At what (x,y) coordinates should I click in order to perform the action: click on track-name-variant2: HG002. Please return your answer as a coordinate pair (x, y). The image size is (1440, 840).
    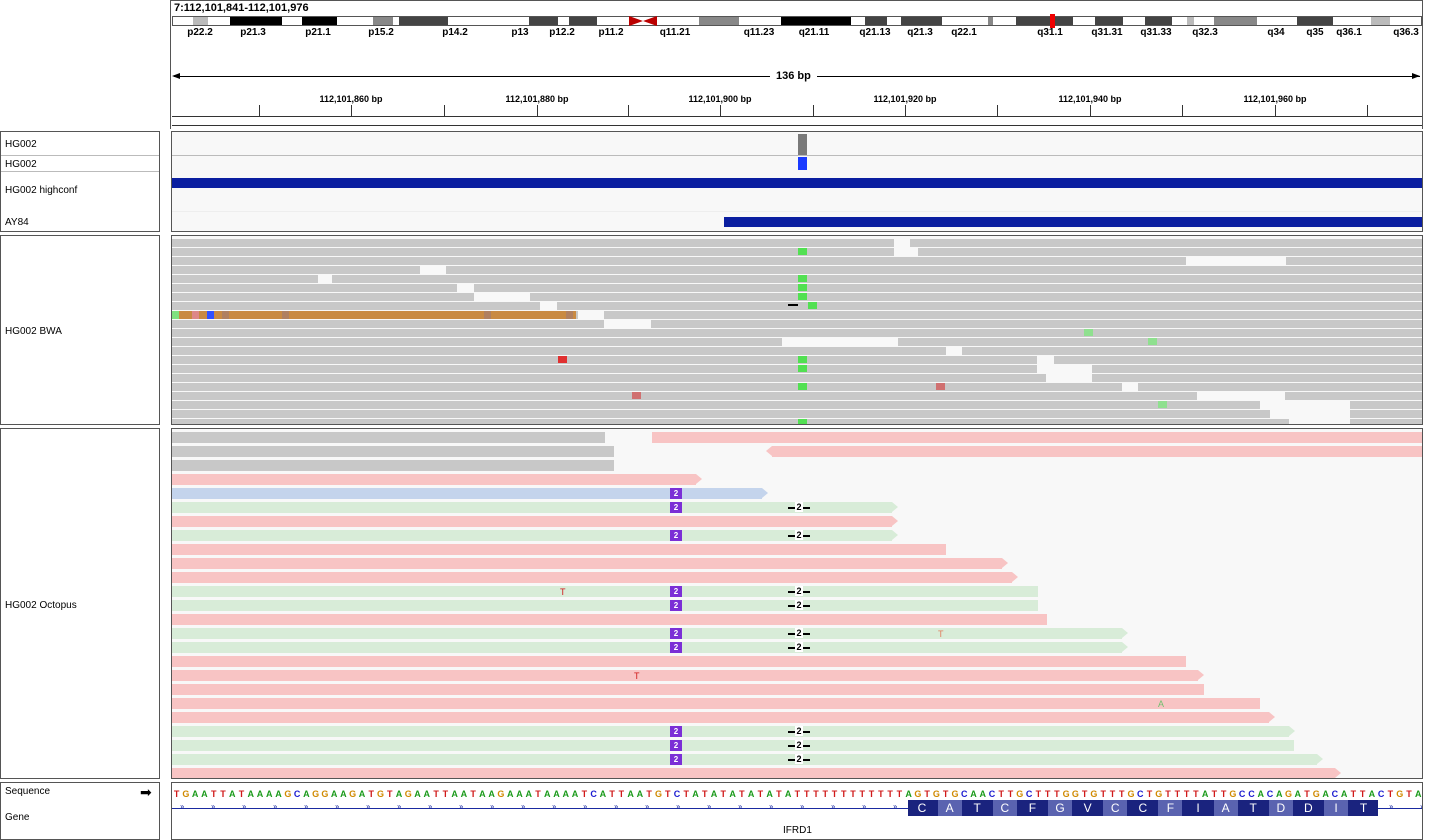
    Looking at the image, I should click on (21, 164).